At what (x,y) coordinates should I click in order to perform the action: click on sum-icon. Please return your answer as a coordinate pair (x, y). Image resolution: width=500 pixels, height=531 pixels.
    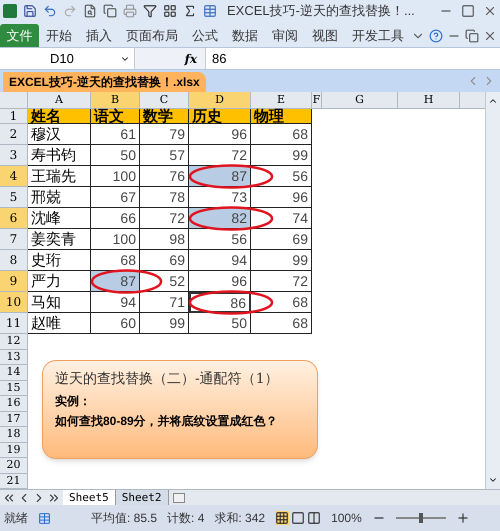
    Looking at the image, I should click on (190, 11).